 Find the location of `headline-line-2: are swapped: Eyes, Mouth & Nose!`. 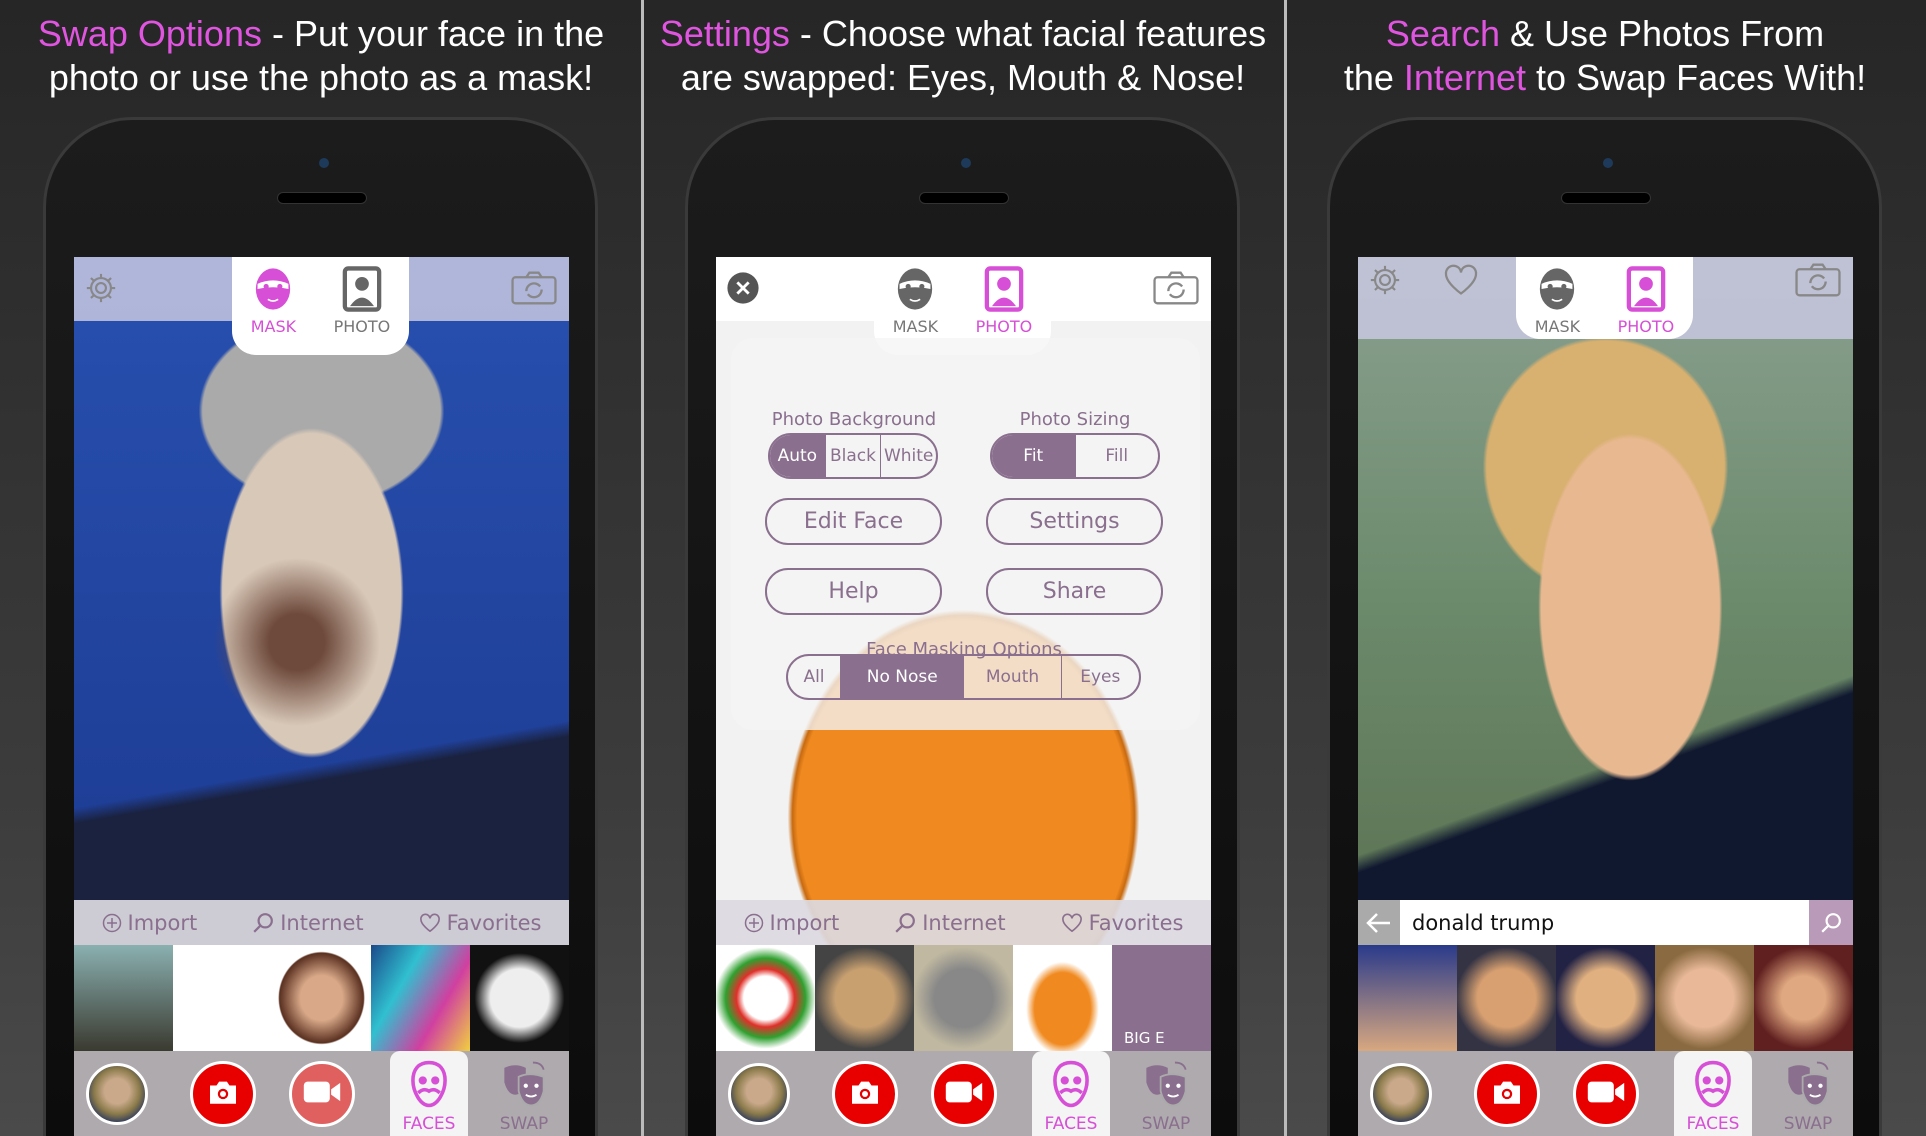

headline-line-2: are swapped: Eyes, Mouth & Nose! is located at coordinates (963, 78).